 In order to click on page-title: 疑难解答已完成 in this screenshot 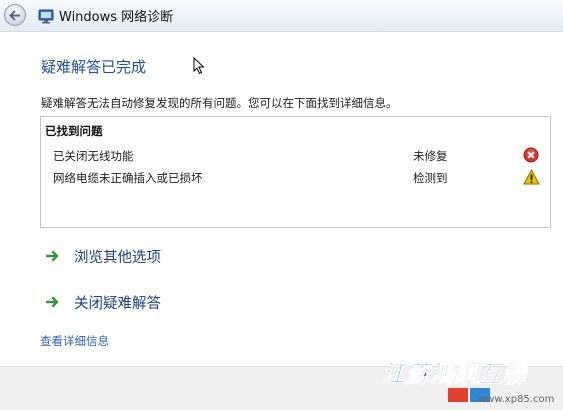, I will do `click(94, 67)`.